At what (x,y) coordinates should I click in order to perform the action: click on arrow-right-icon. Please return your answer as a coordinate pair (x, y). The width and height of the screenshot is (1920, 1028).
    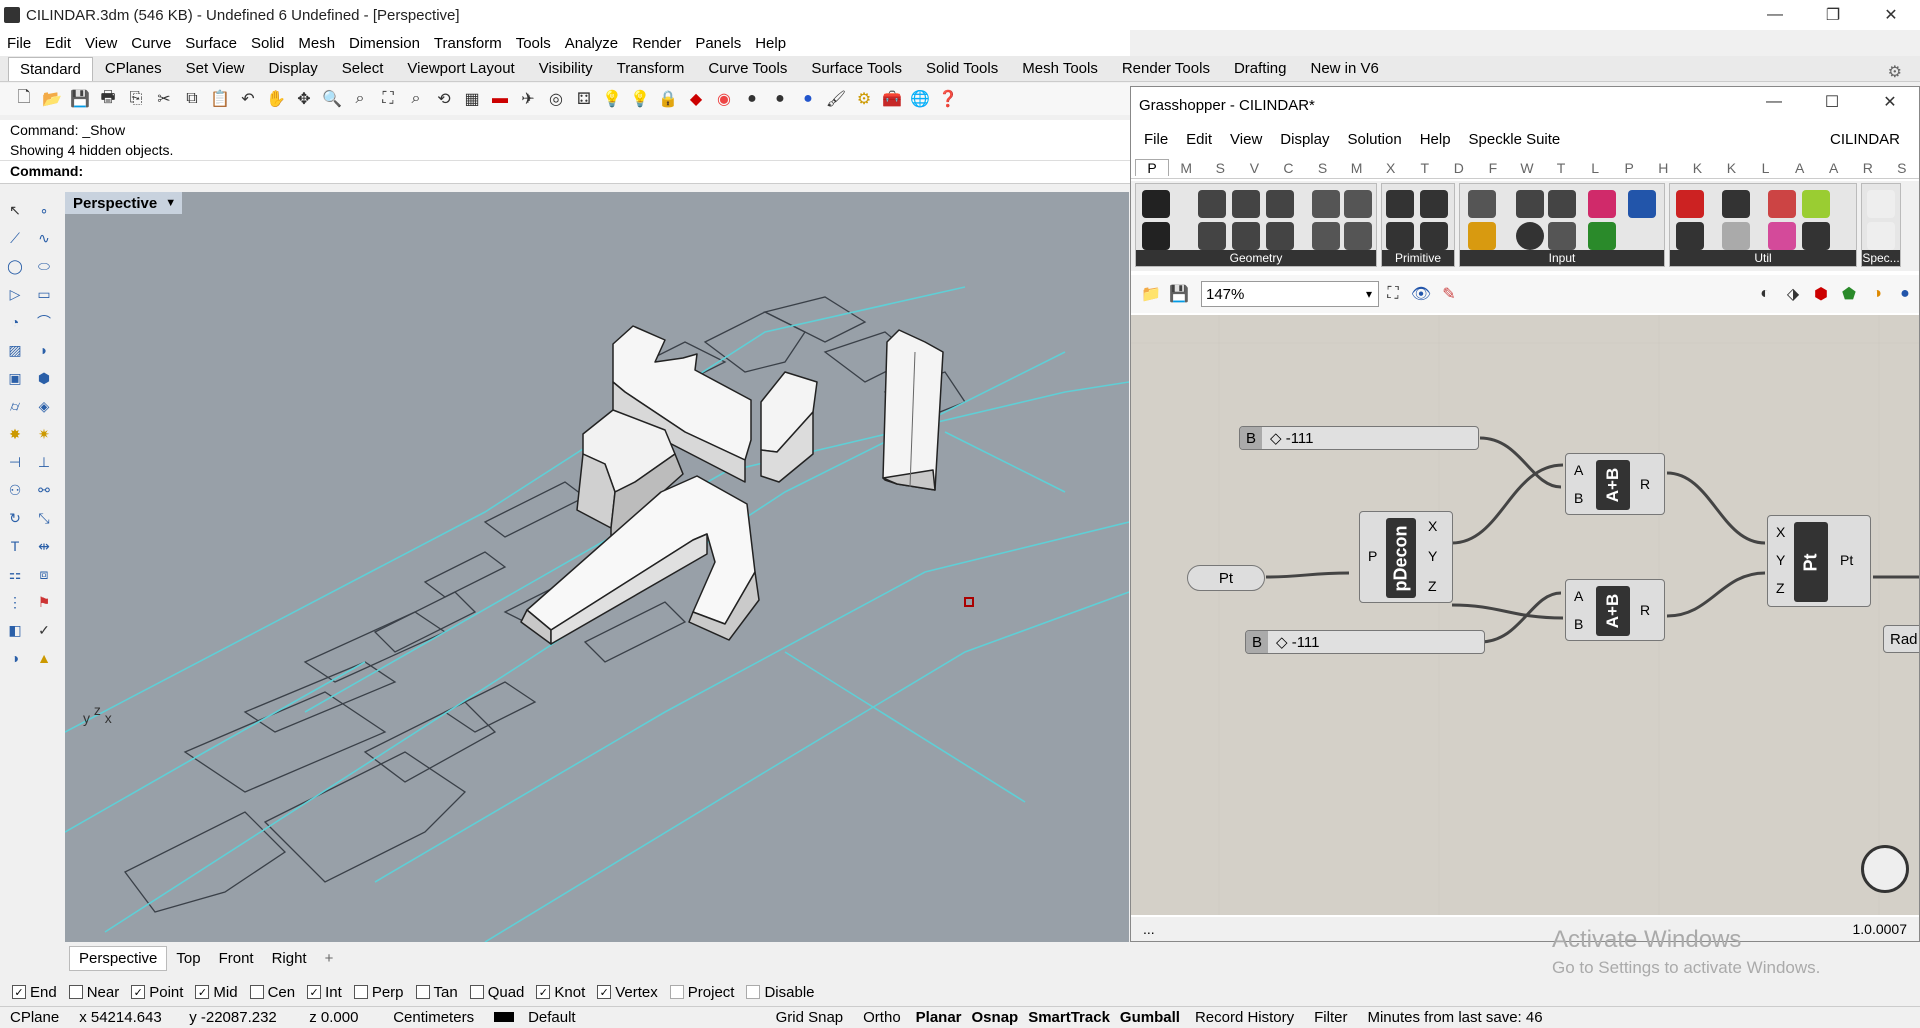
    Looking at the image, I should click on (1736, 204).